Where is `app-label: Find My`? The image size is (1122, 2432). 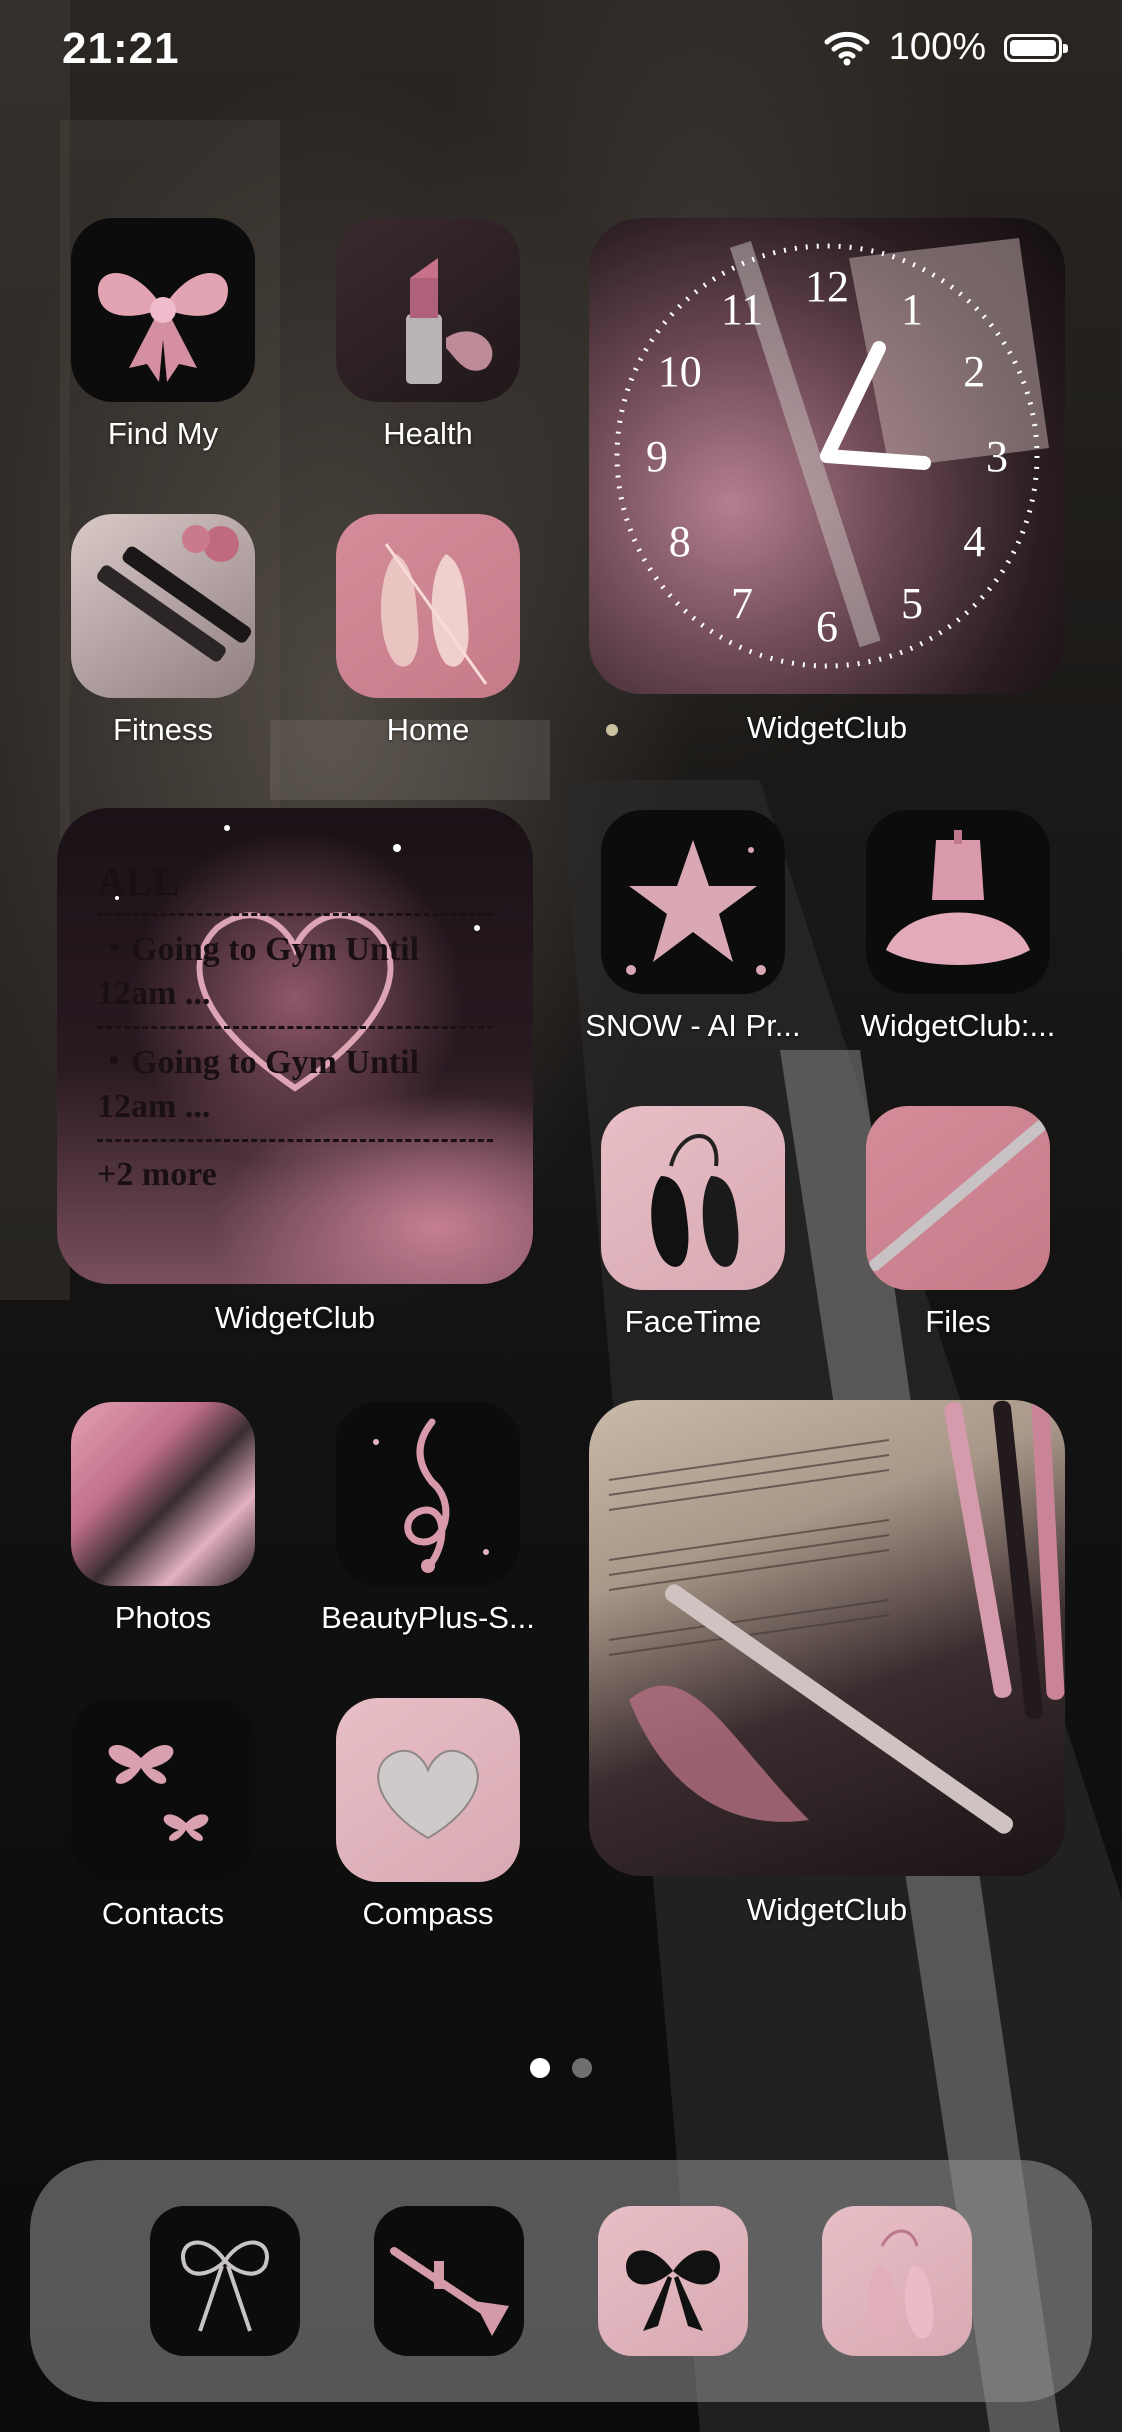 app-label: Find My is located at coordinates (163, 433).